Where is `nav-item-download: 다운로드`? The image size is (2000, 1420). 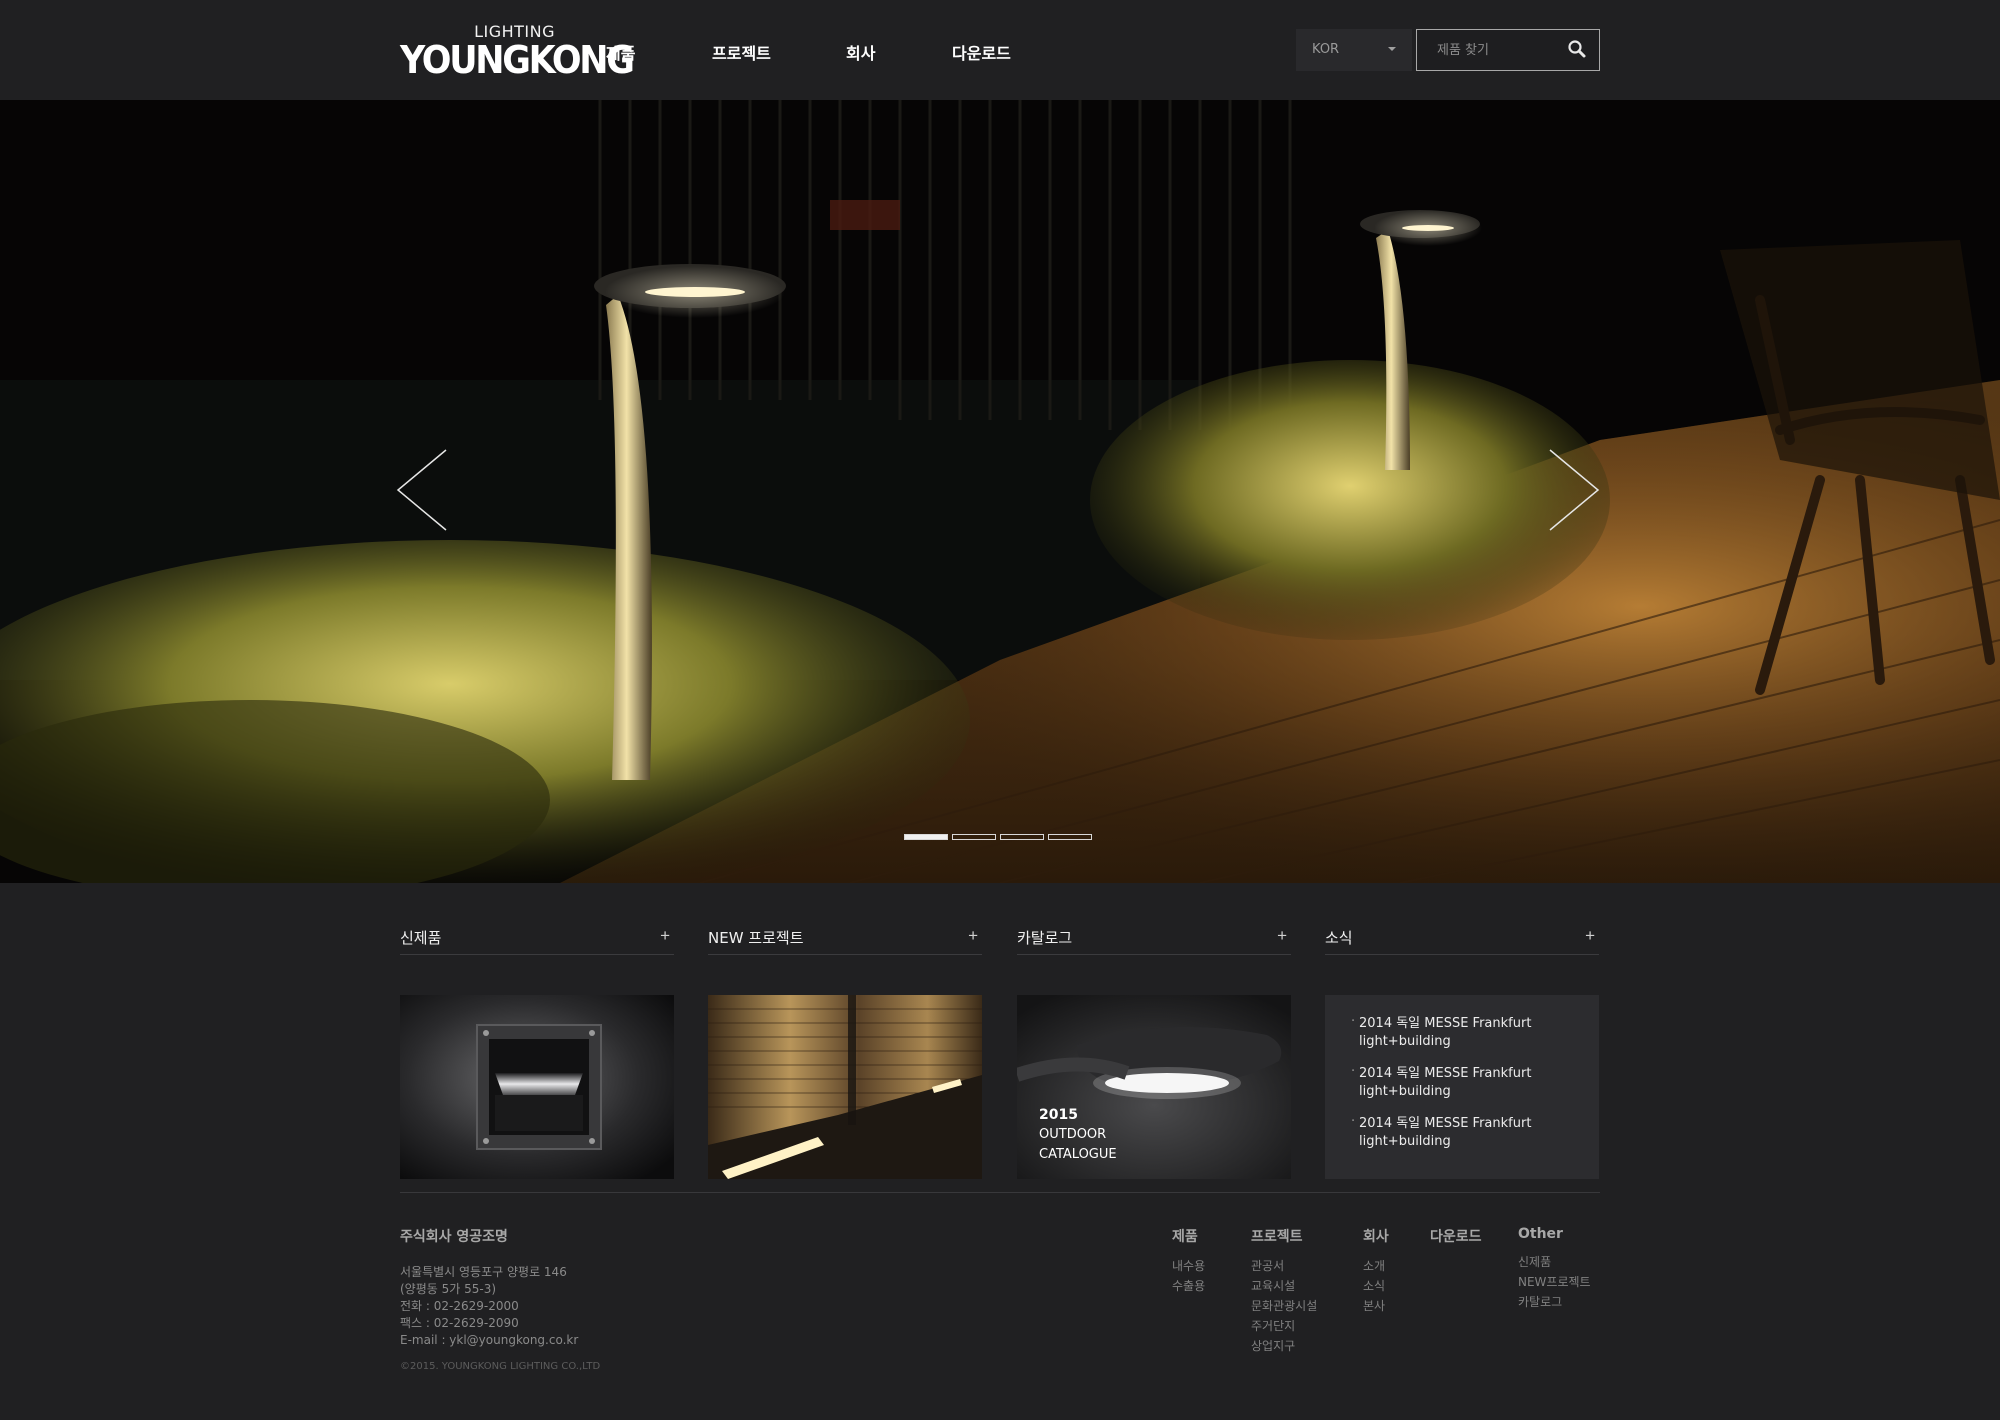 nav-item-download: 다운로드 is located at coordinates (981, 52).